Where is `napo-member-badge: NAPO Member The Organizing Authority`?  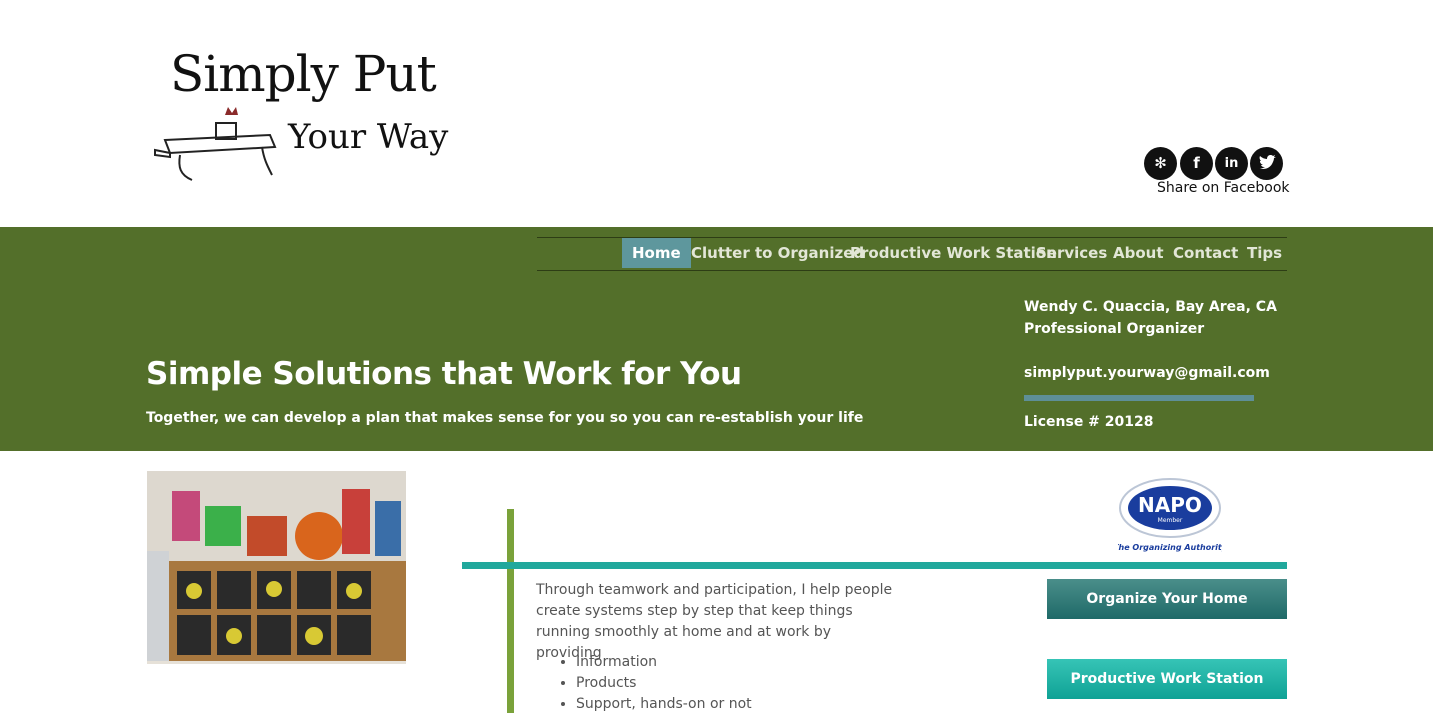
napo-member-badge: NAPO Member The Organizing Authority is located at coordinates (1170, 516).